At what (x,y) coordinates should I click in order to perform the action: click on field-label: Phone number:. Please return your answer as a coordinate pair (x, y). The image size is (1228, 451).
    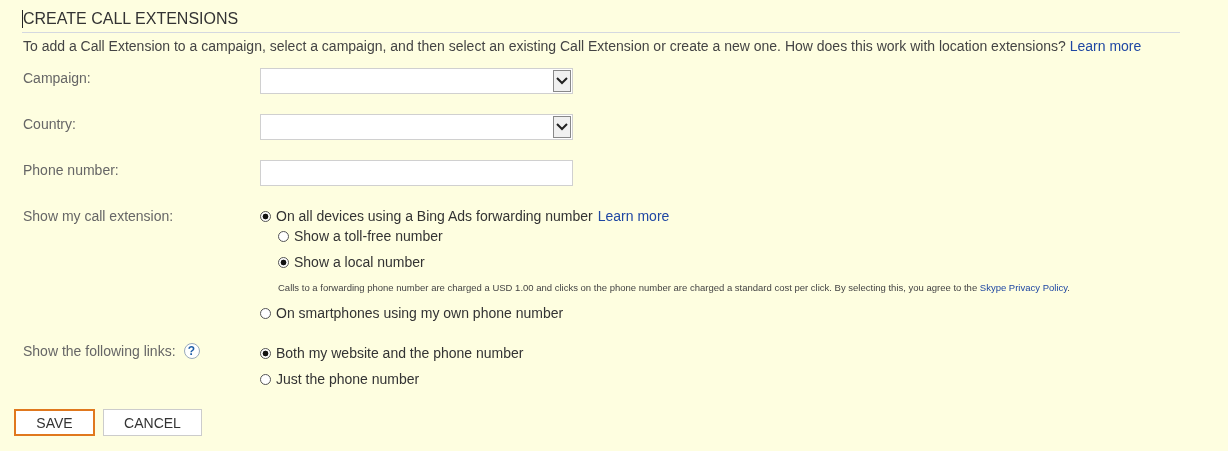
    Looking at the image, I should click on (71, 170).